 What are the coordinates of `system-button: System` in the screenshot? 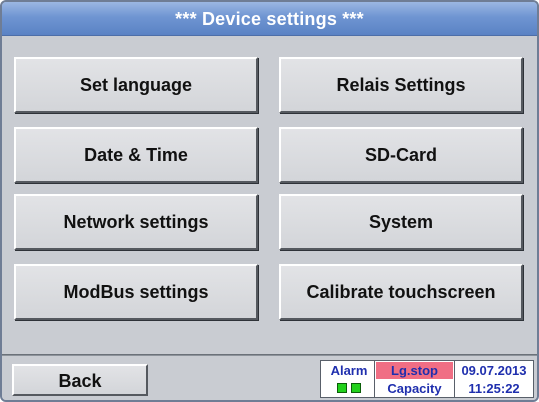 It's located at (401, 222).